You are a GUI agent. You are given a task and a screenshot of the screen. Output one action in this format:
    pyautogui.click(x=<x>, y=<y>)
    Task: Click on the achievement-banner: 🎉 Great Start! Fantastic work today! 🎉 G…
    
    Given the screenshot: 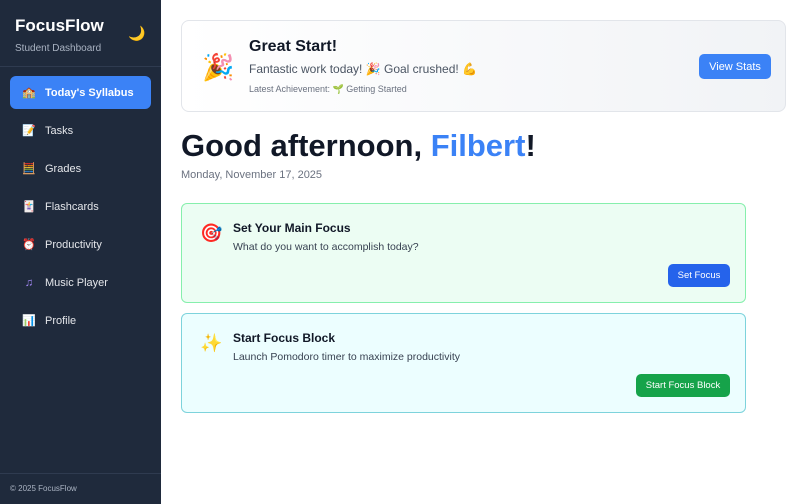 What is the action you would take?
    pyautogui.click(x=483, y=66)
    